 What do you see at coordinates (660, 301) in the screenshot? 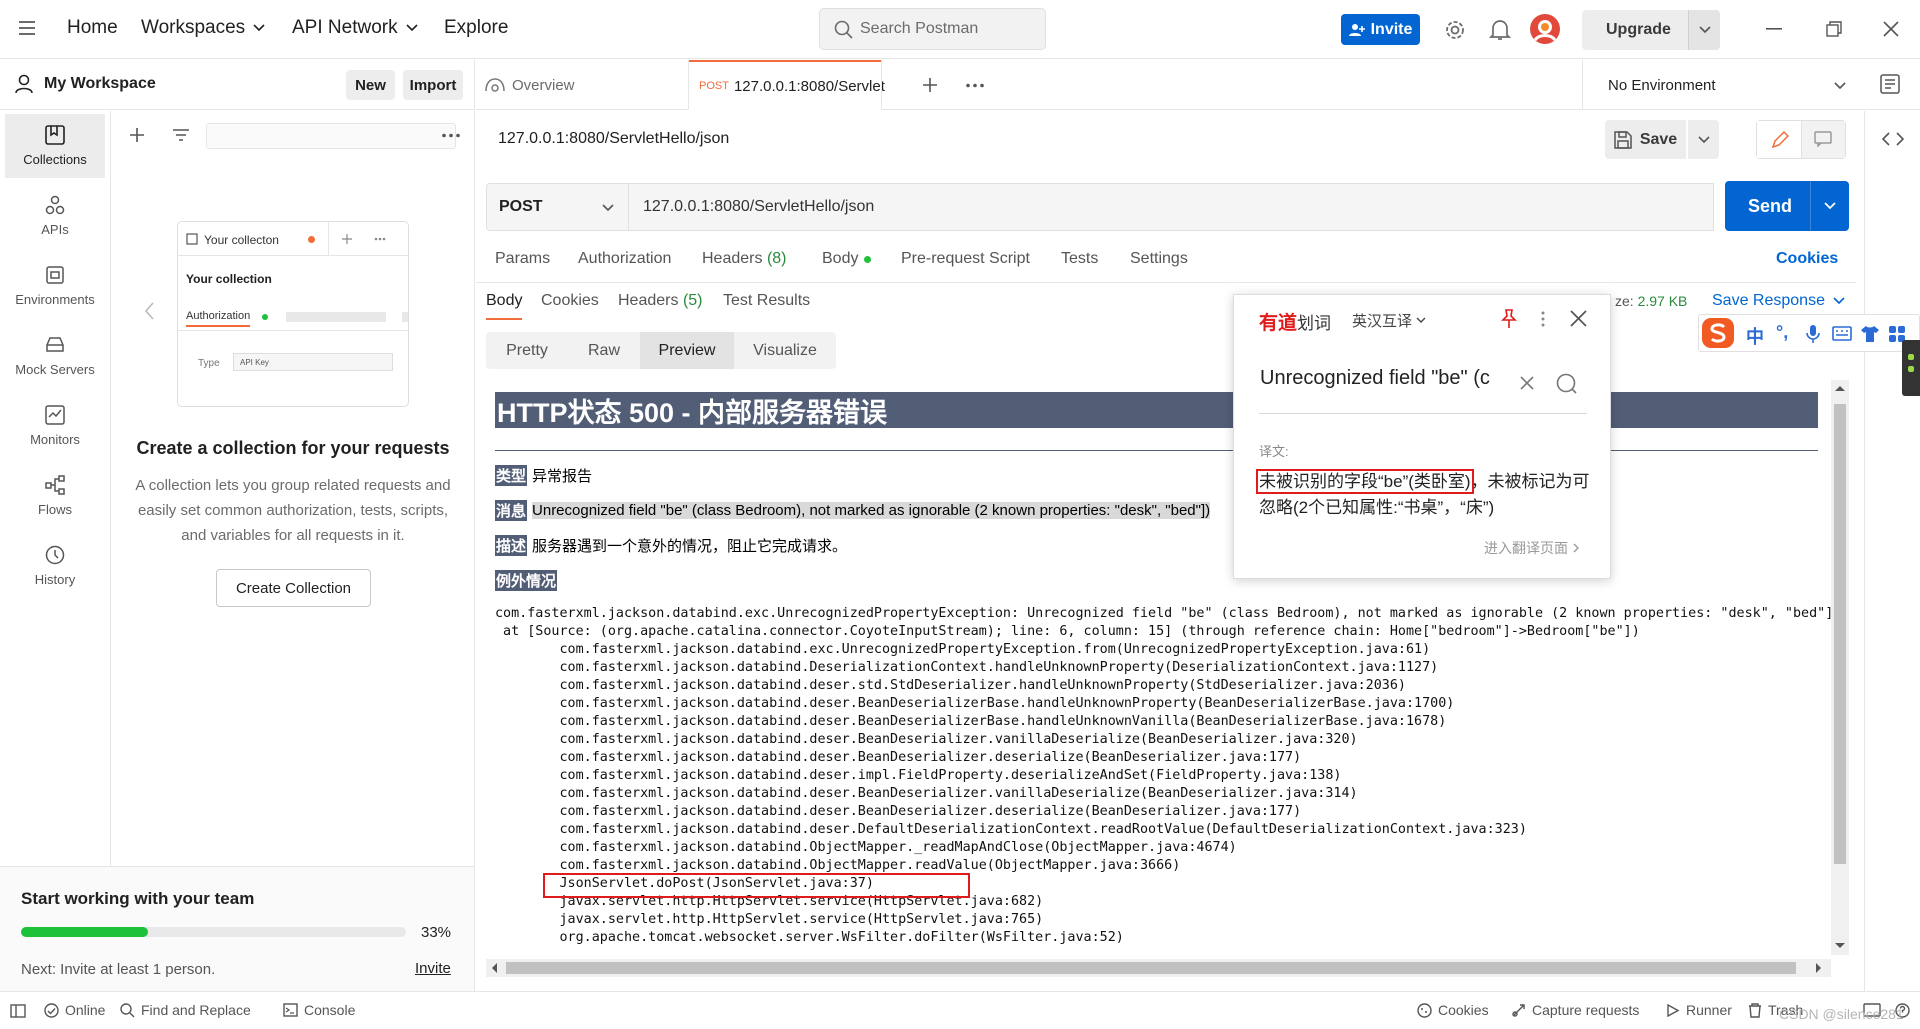
I see `resp-tab-headers: Headers (5)` at bounding box center [660, 301].